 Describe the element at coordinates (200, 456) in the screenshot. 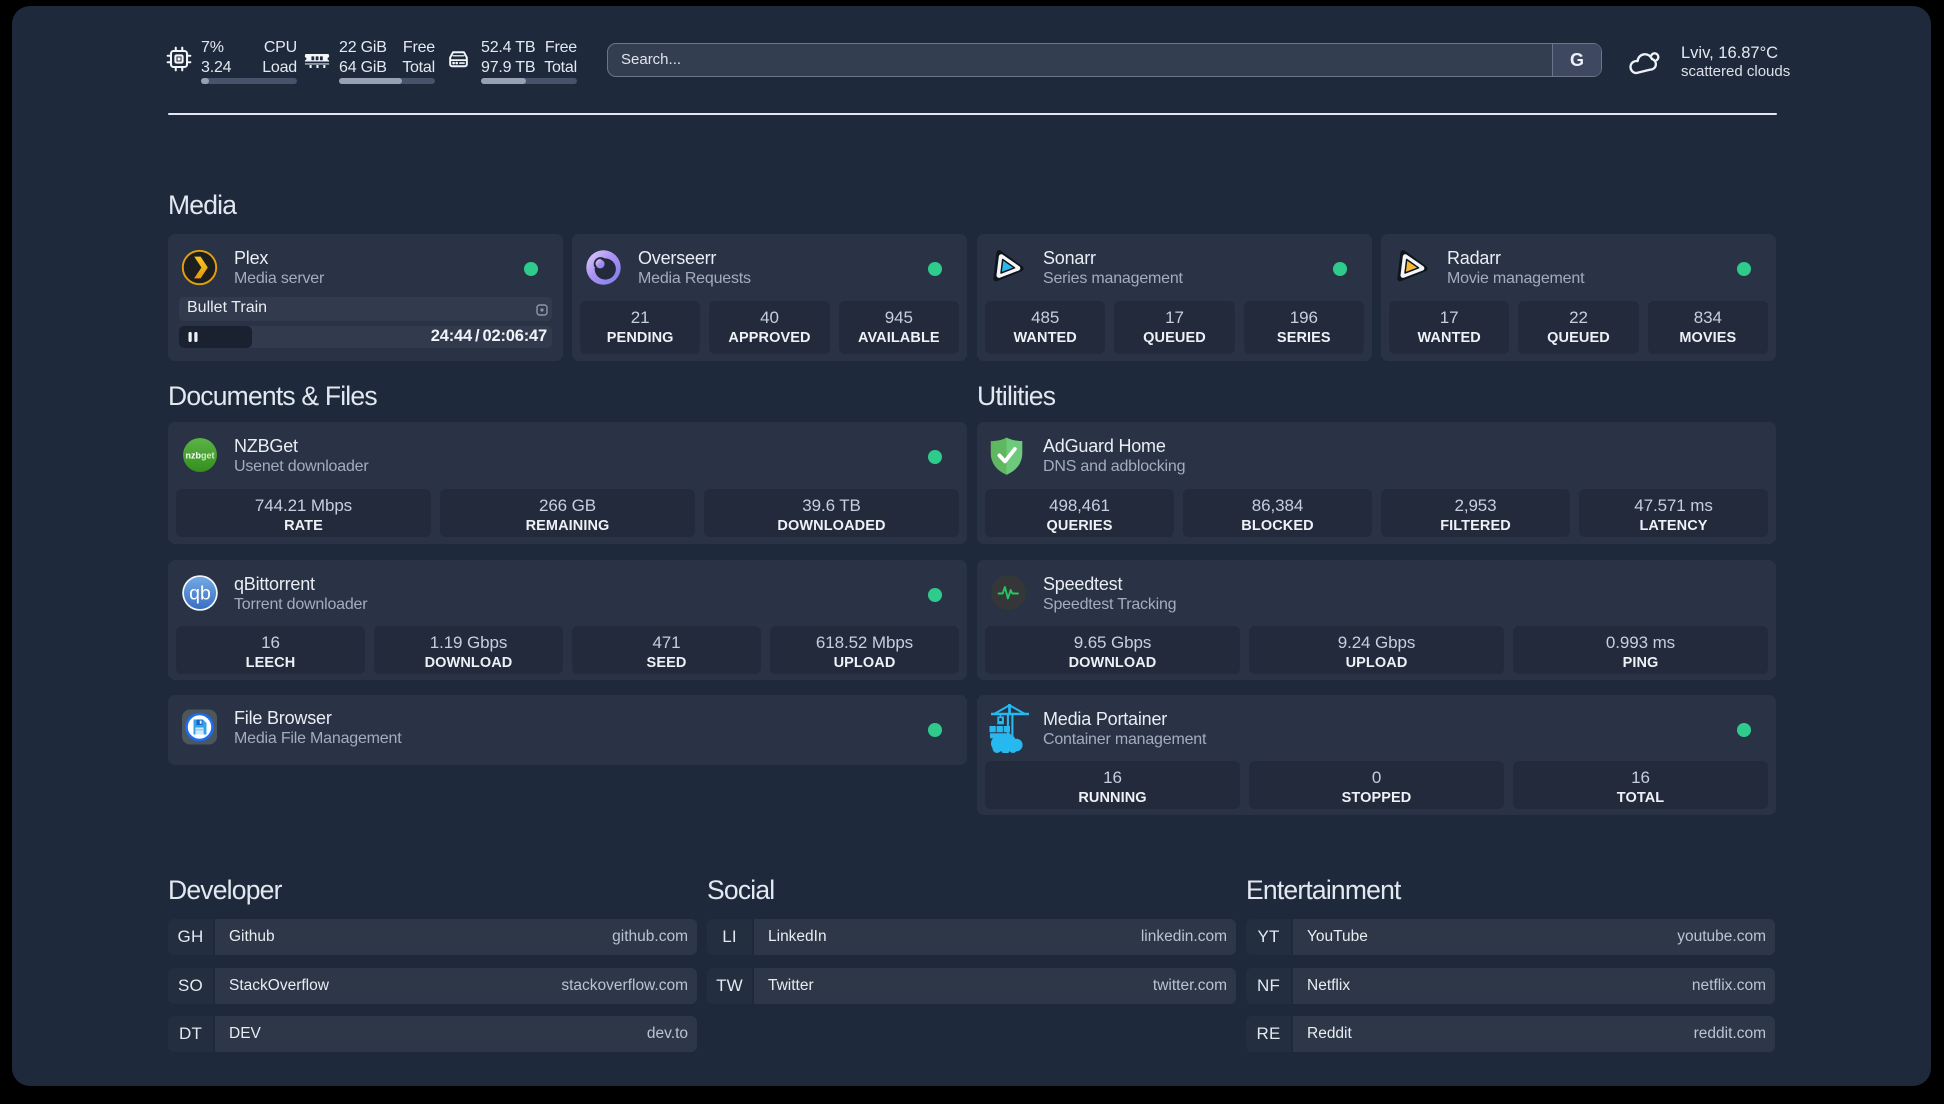

I see `svg-text: nzbget` at that location.